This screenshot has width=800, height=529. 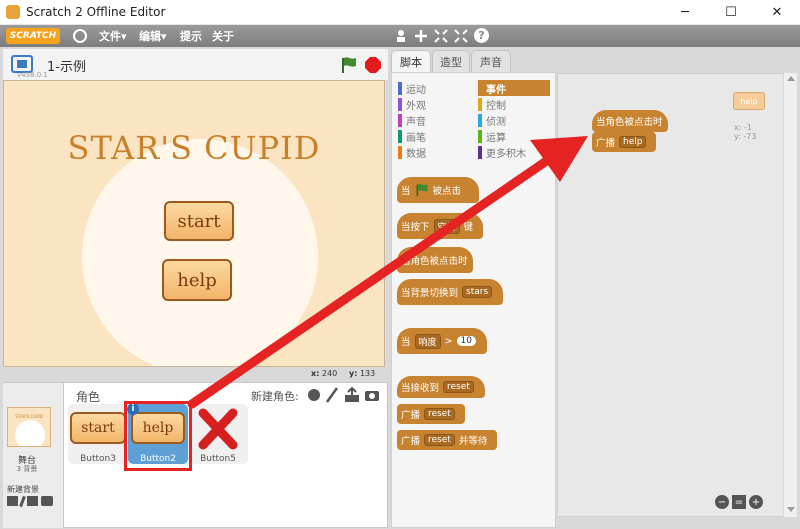 What do you see at coordinates (477, 292) in the screenshot?
I see `backdrop-dropdown: stars` at bounding box center [477, 292].